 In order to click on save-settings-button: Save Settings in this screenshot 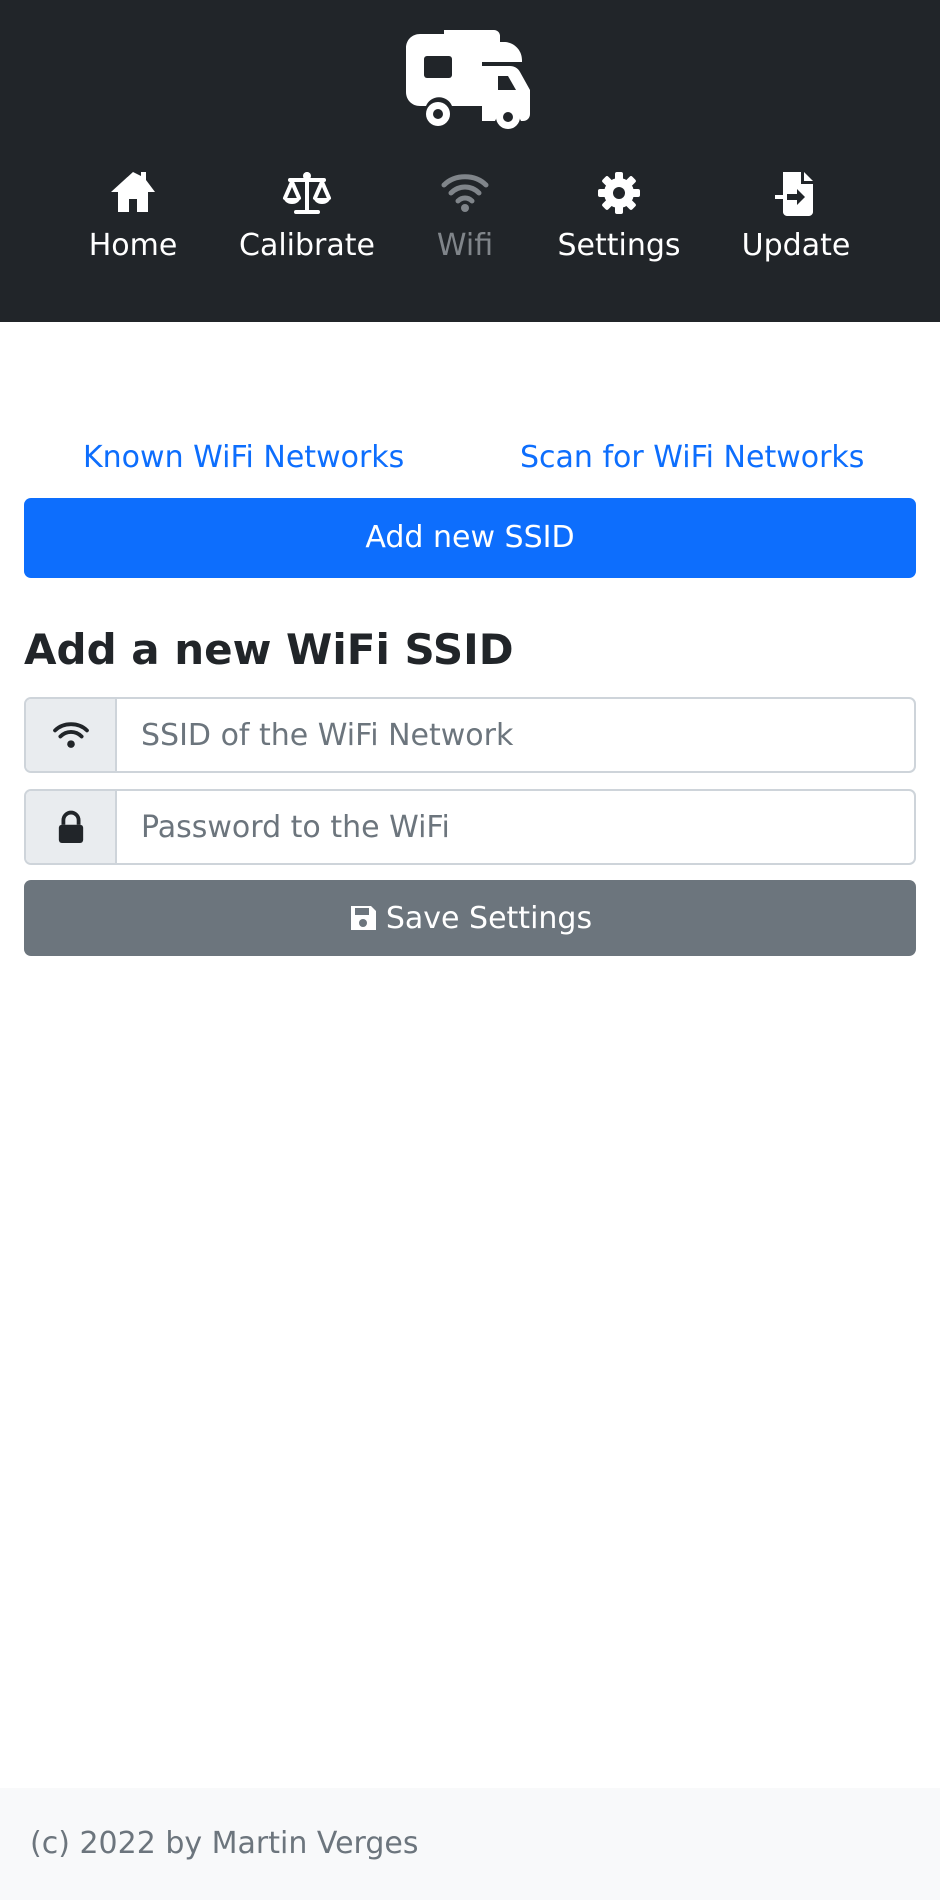, I will do `click(470, 918)`.